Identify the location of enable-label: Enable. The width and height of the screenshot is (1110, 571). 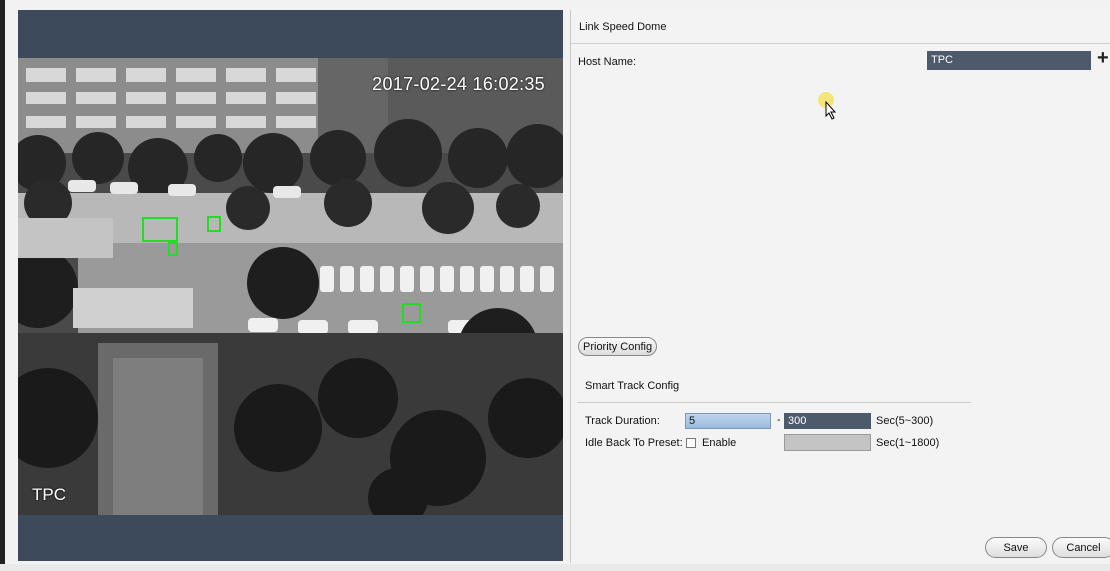
(719, 443).